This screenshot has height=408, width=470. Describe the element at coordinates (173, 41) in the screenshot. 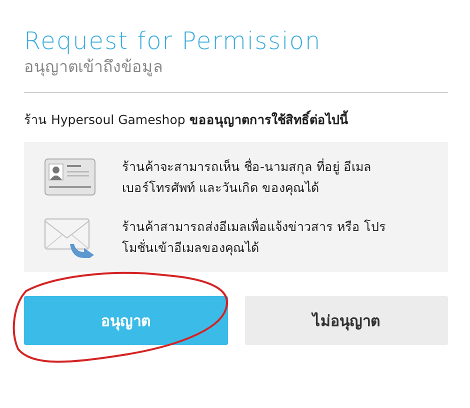

I see `dialog-title: Request for Permission` at that location.